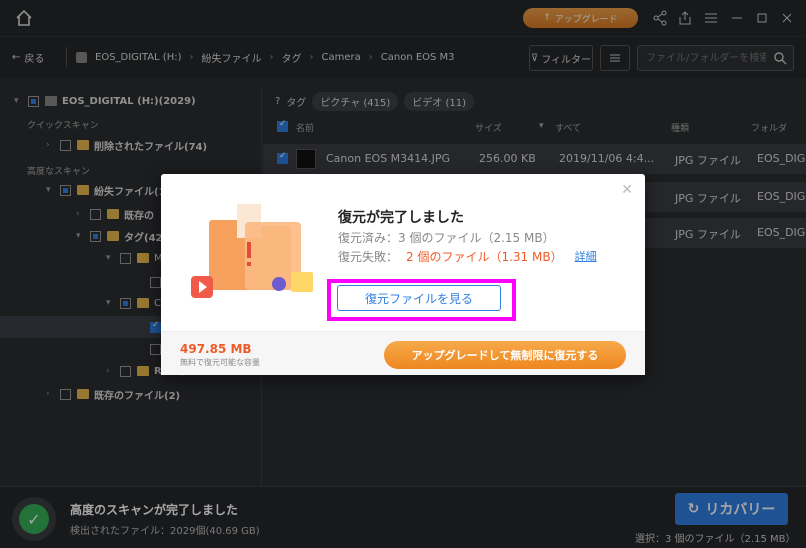 The image size is (806, 548). What do you see at coordinates (446, 238) in the screenshot?
I see `recovered-summary: 復元済み：3 個のファイル（2.15 MB）` at bounding box center [446, 238].